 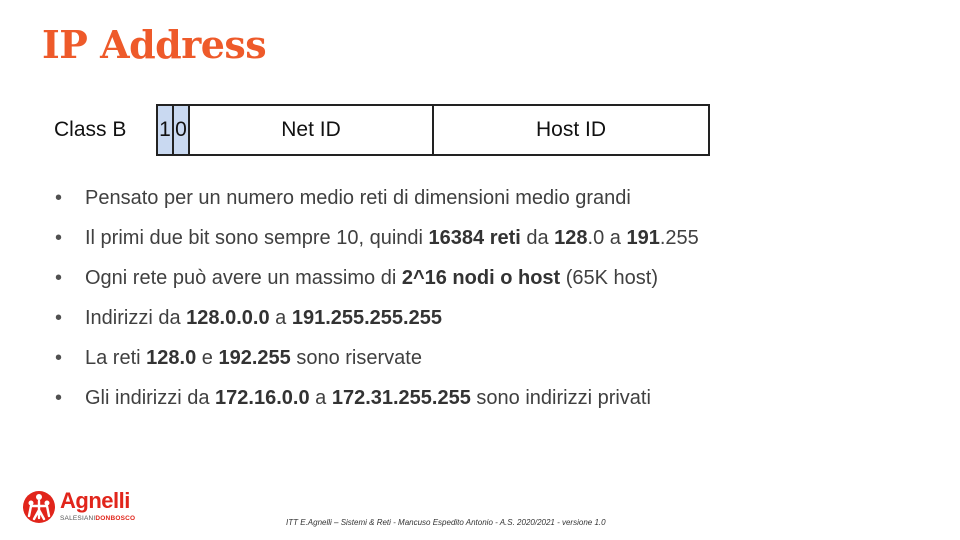 What do you see at coordinates (560, 398) in the screenshot?
I see `bullet-text: sono indirizzi privati` at bounding box center [560, 398].